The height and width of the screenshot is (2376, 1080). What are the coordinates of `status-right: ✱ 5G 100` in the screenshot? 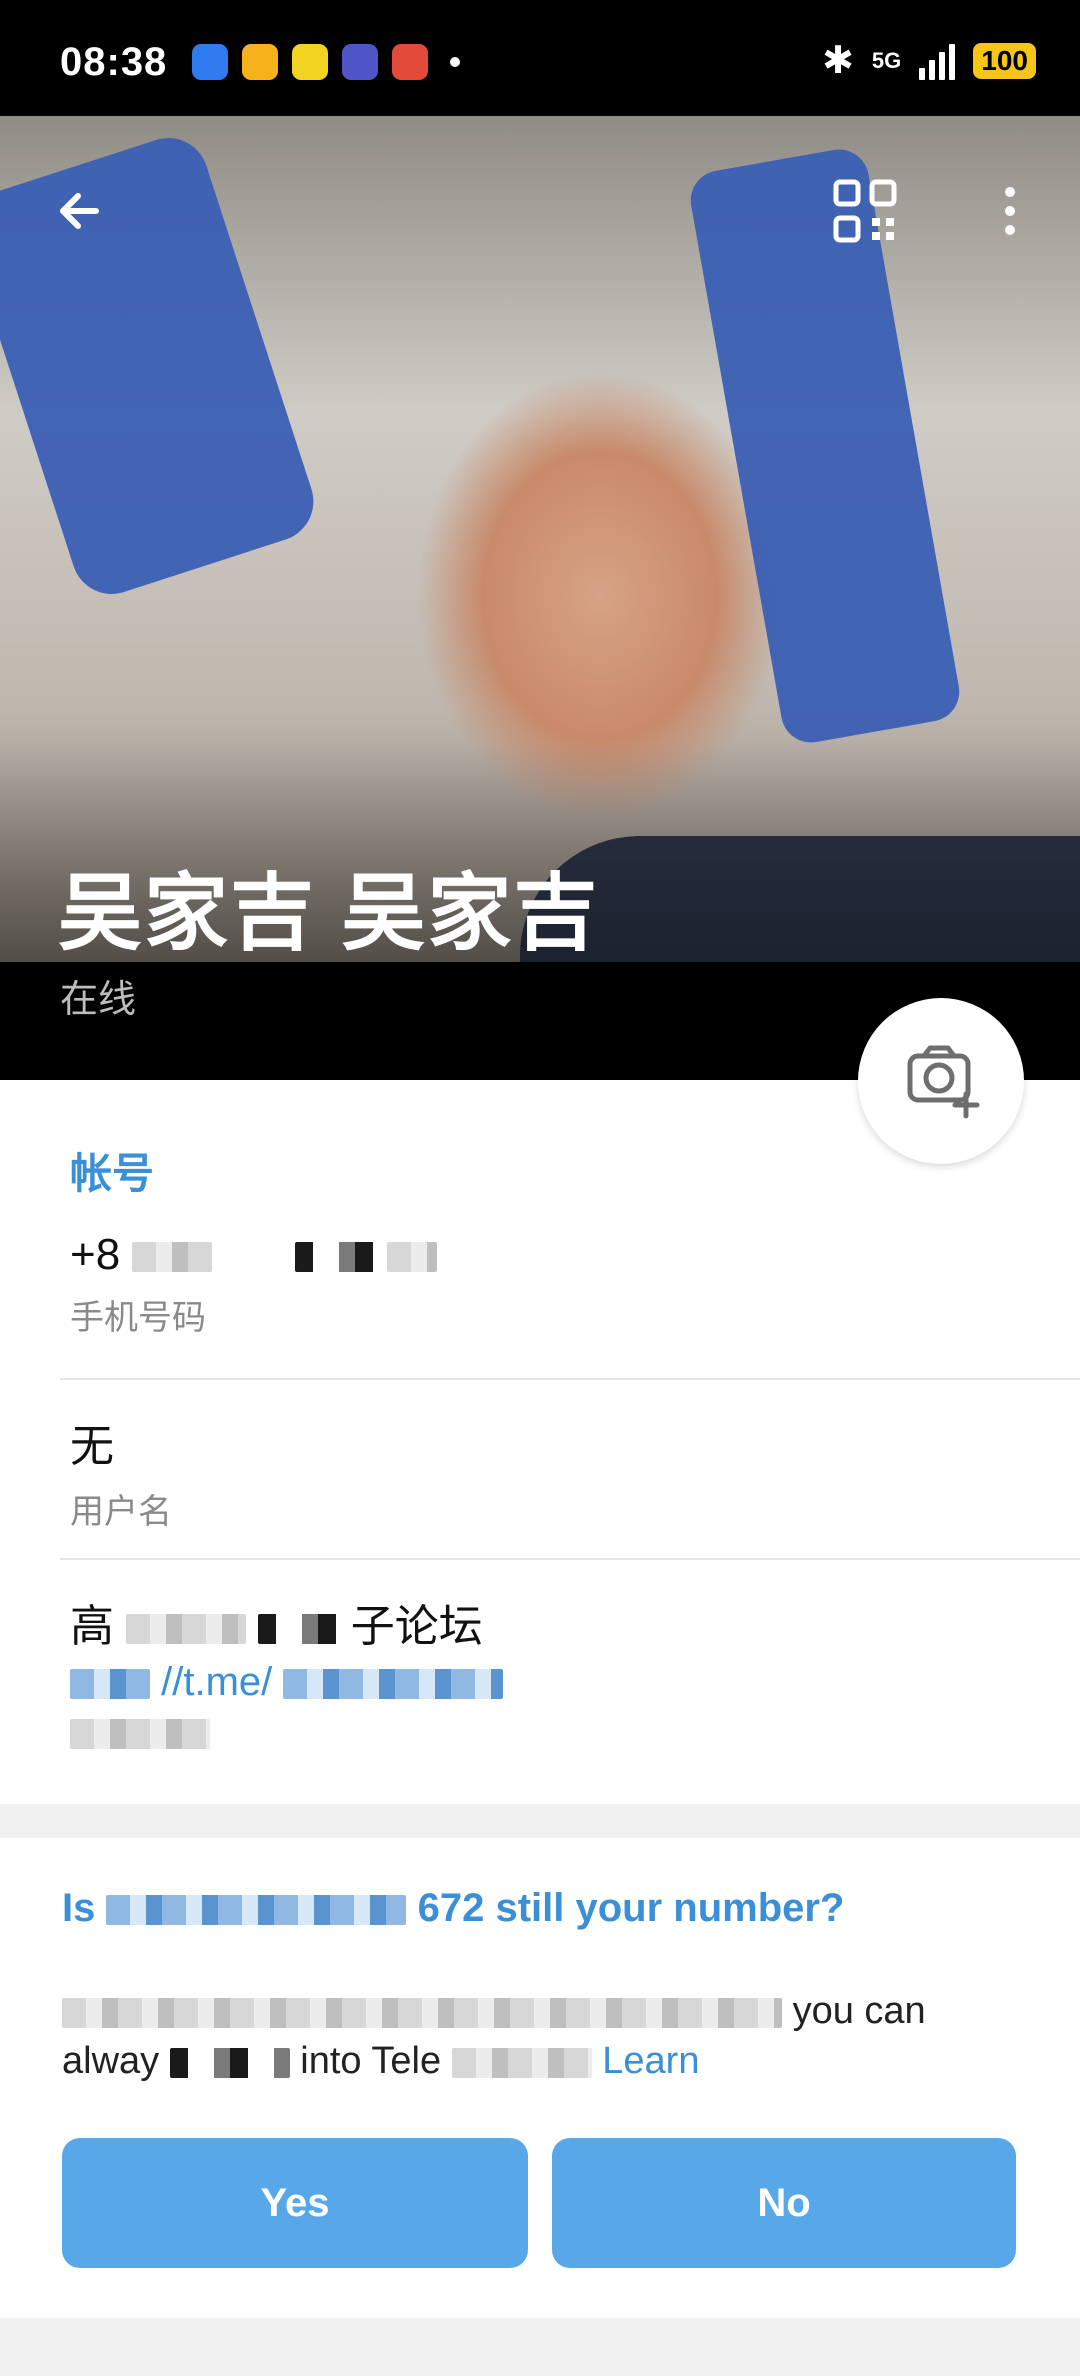 It's located at (929, 60).